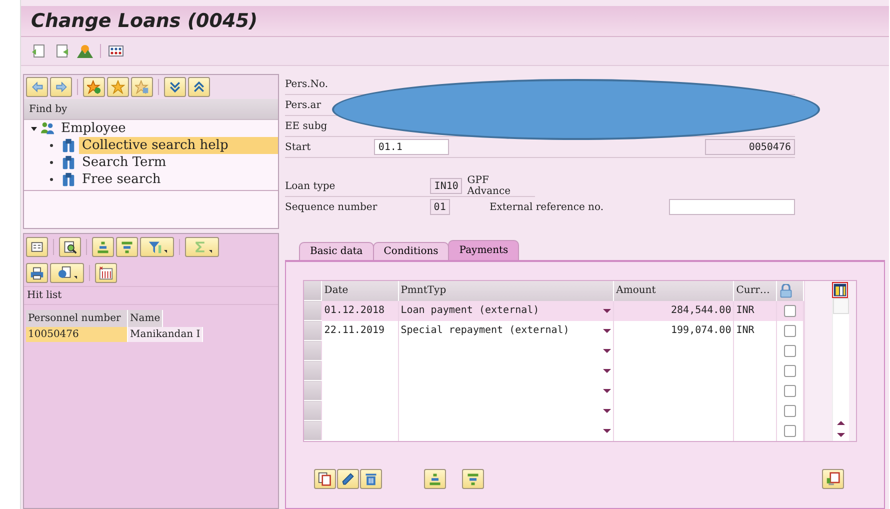 The width and height of the screenshot is (890, 509). What do you see at coordinates (124, 162) in the screenshot?
I see `tree-item: Search Term` at bounding box center [124, 162].